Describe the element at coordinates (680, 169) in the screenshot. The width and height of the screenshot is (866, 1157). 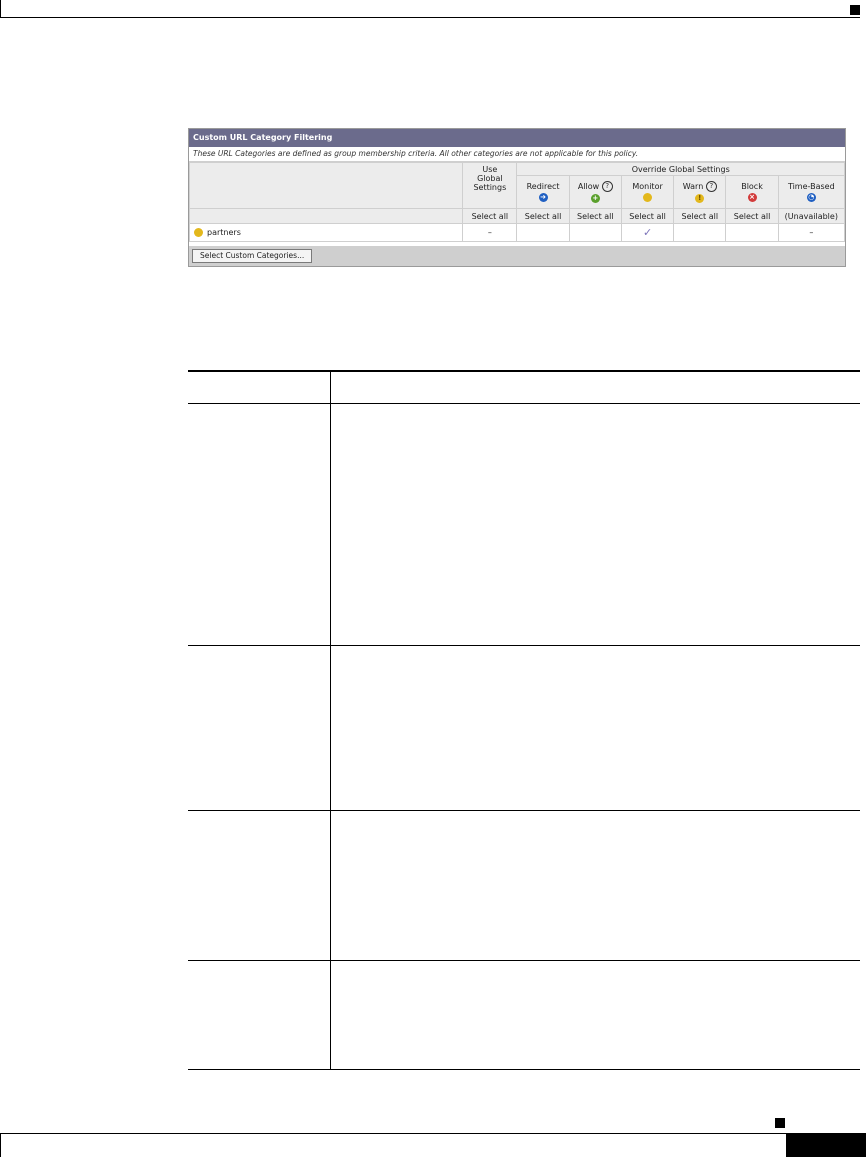
I see `override-group-header: Override Global Settings` at that location.